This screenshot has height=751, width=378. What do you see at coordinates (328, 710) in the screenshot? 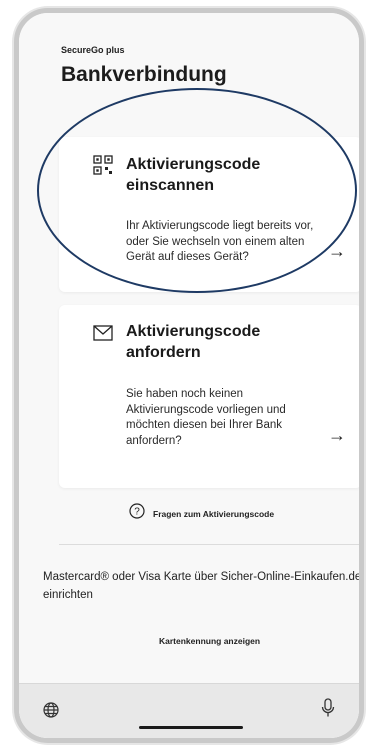
I see `microphone-icon` at bounding box center [328, 710].